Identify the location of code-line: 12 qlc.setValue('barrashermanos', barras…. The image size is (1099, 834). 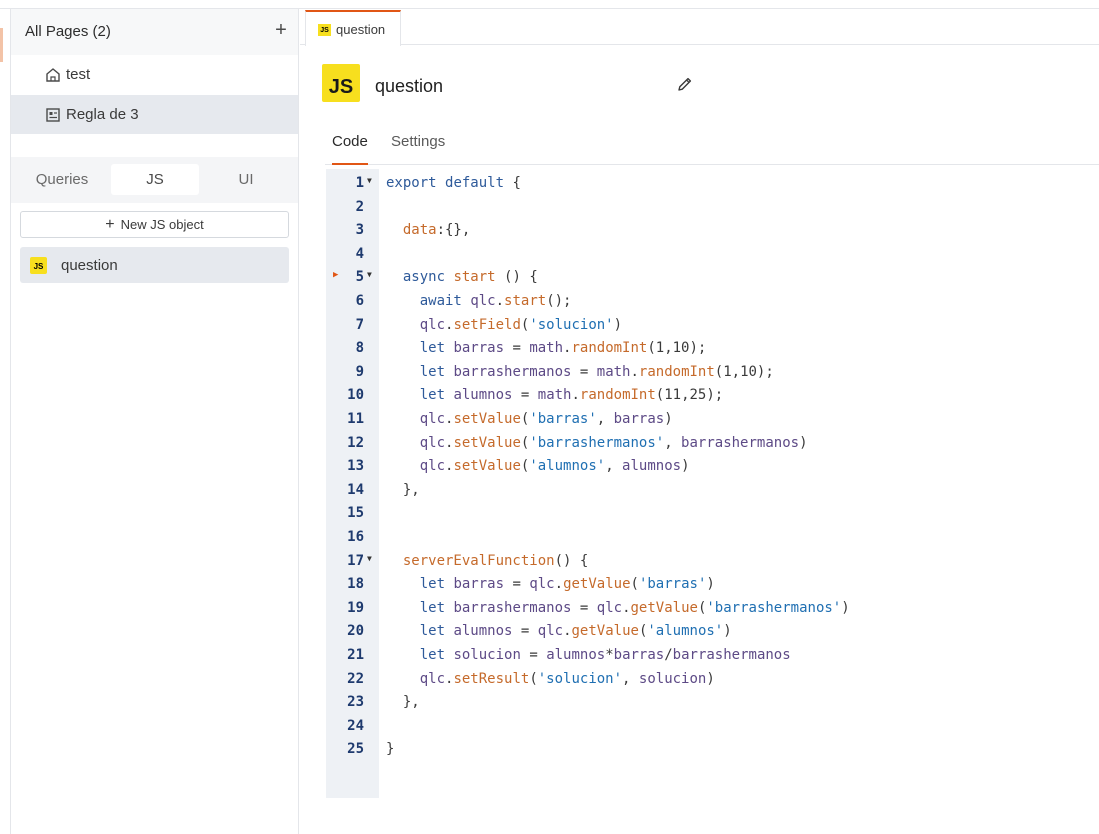
(712, 447).